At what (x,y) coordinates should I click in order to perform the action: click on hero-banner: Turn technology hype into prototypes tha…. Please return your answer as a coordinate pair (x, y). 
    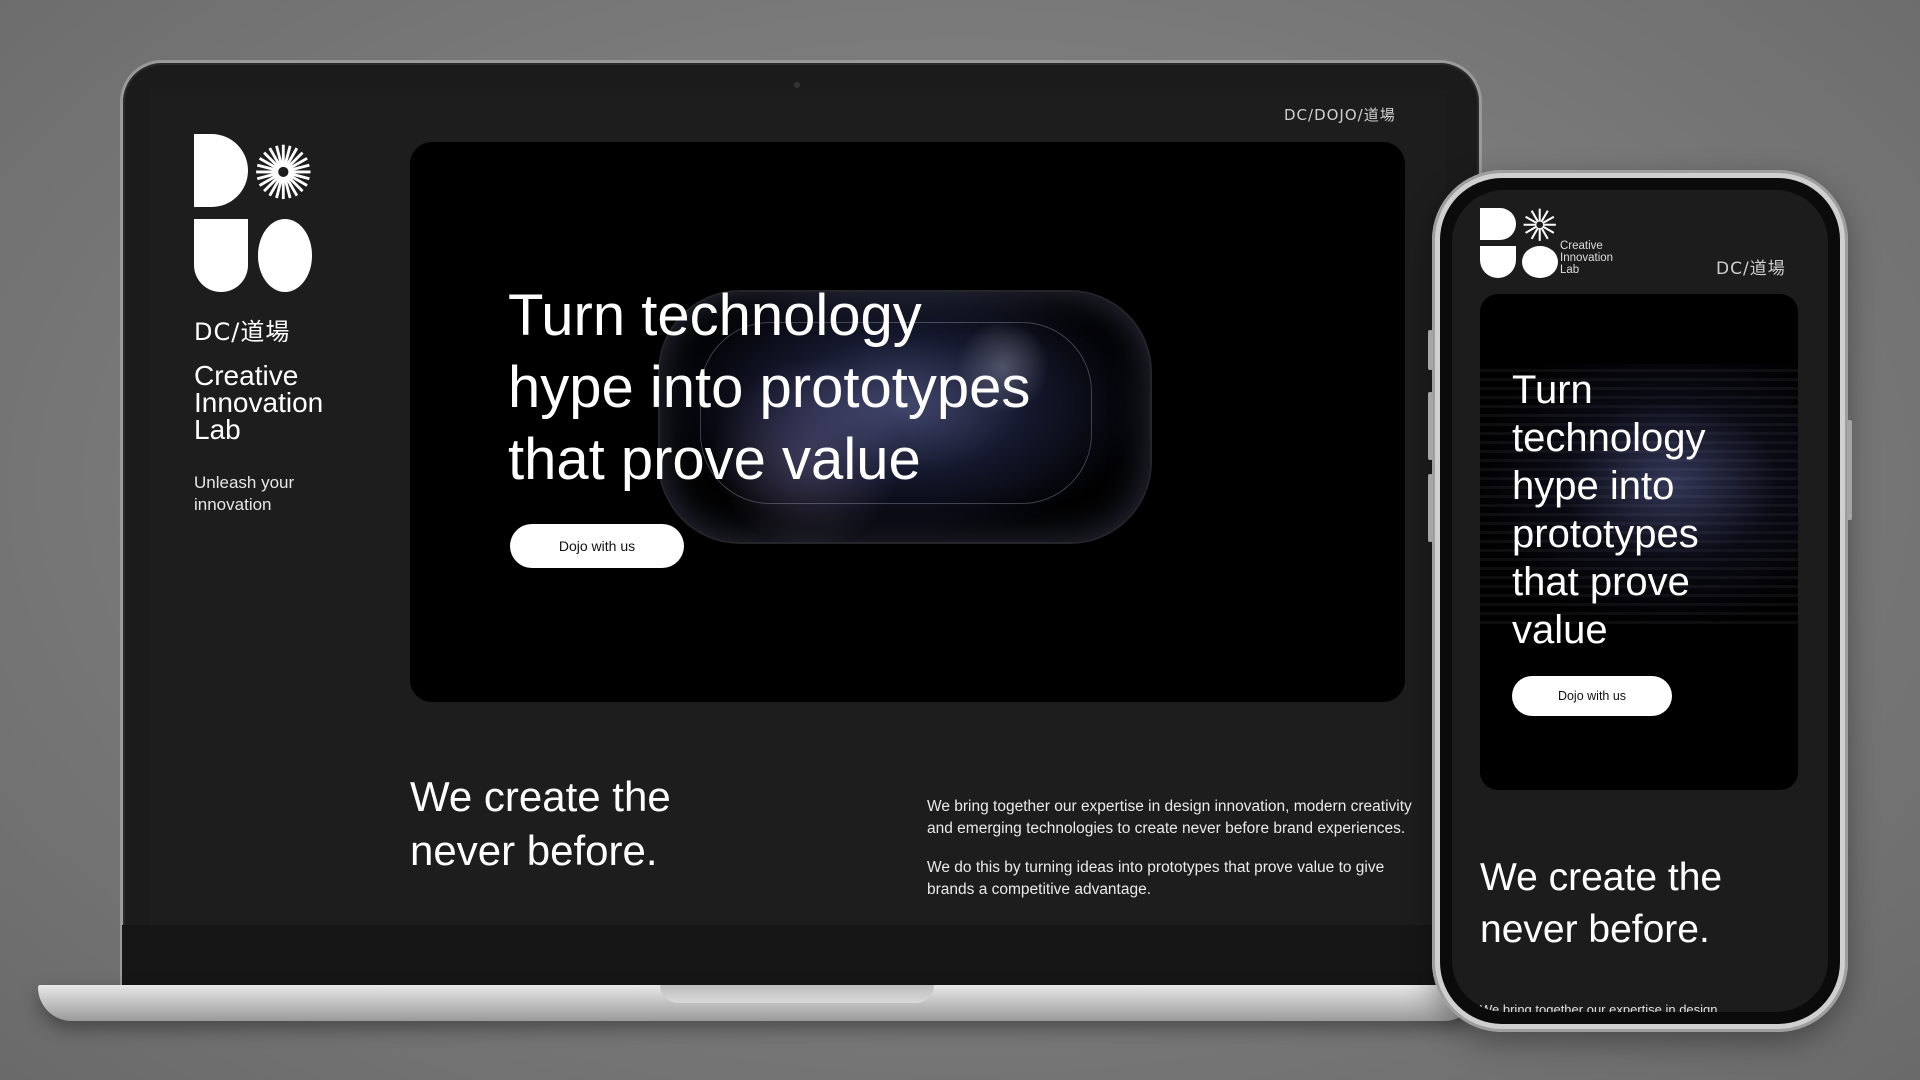
    Looking at the image, I should click on (1639, 542).